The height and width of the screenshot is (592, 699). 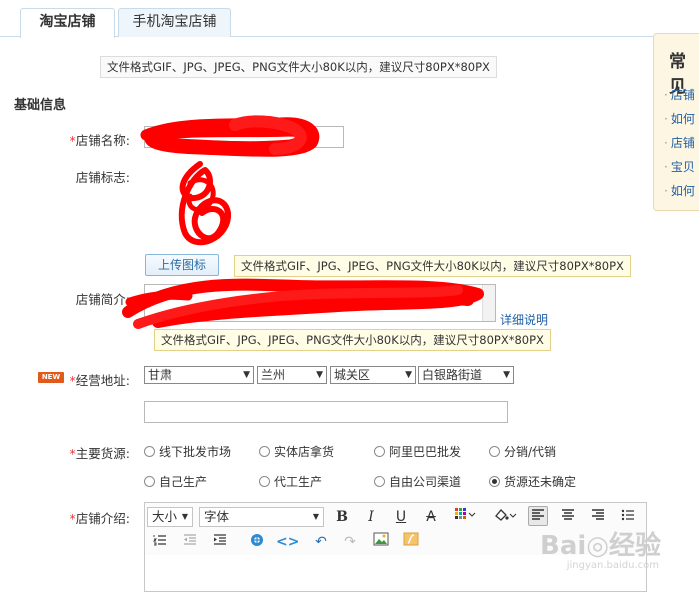 I want to click on tab-mobile-taobao-shop: 手机淘宝店铺, so click(x=174, y=22).